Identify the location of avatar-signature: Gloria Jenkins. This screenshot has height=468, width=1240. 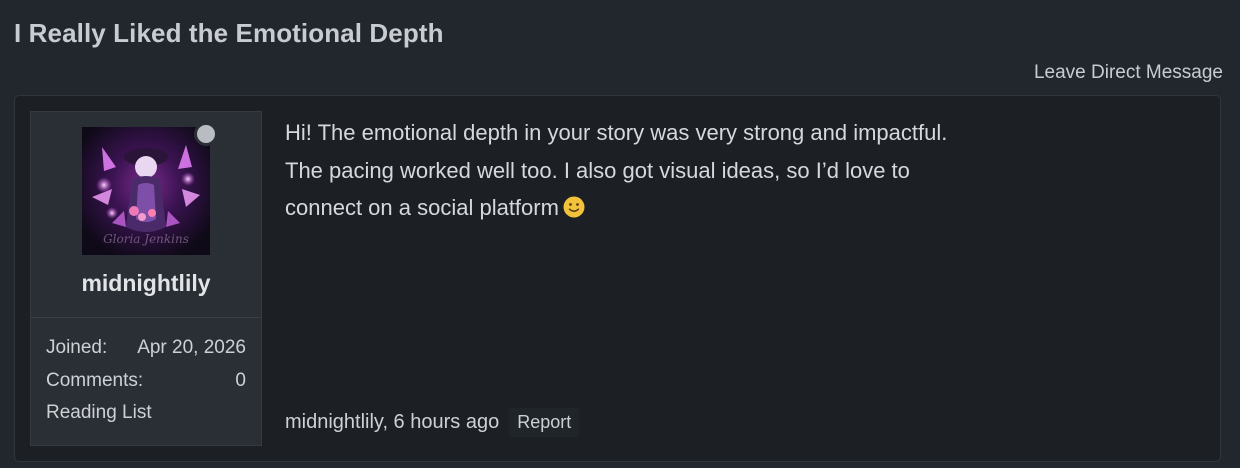
(146, 239).